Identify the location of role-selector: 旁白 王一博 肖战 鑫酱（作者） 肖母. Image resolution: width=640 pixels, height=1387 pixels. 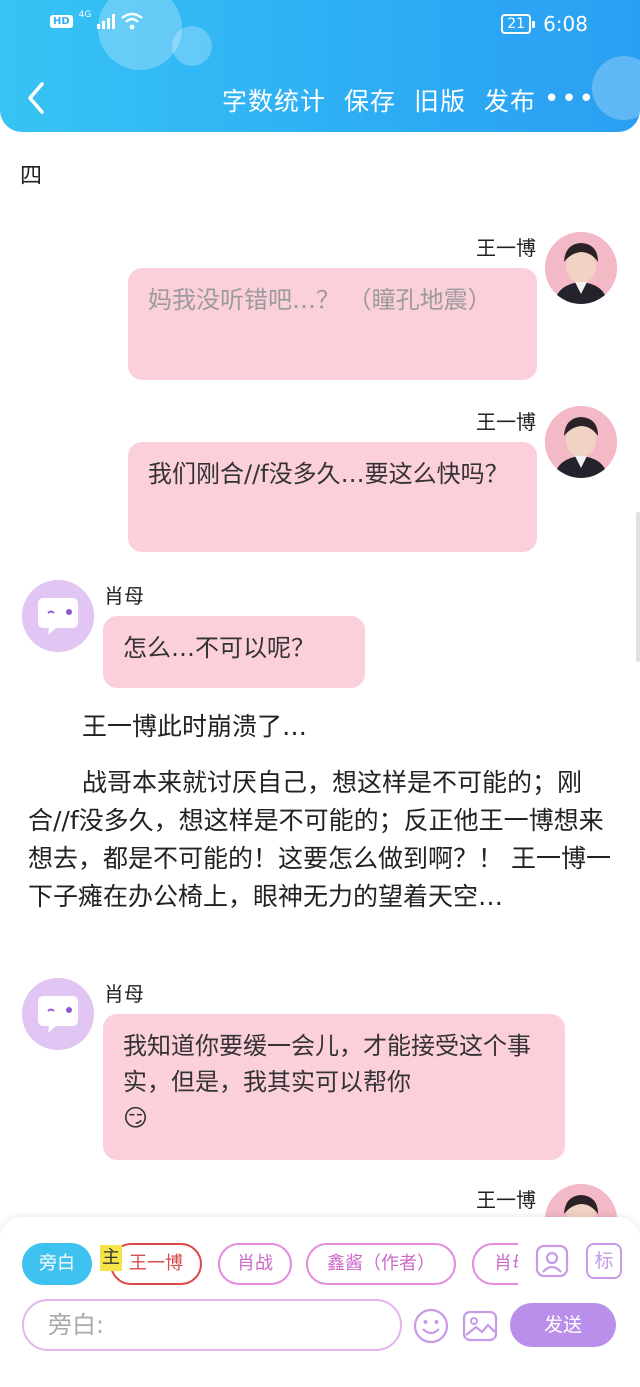
(270, 1264).